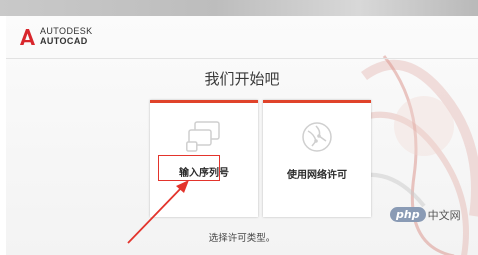 The width and height of the screenshot is (478, 255). Describe the element at coordinates (203, 136) in the screenshot. I see `serial-number-screens-icon` at that location.